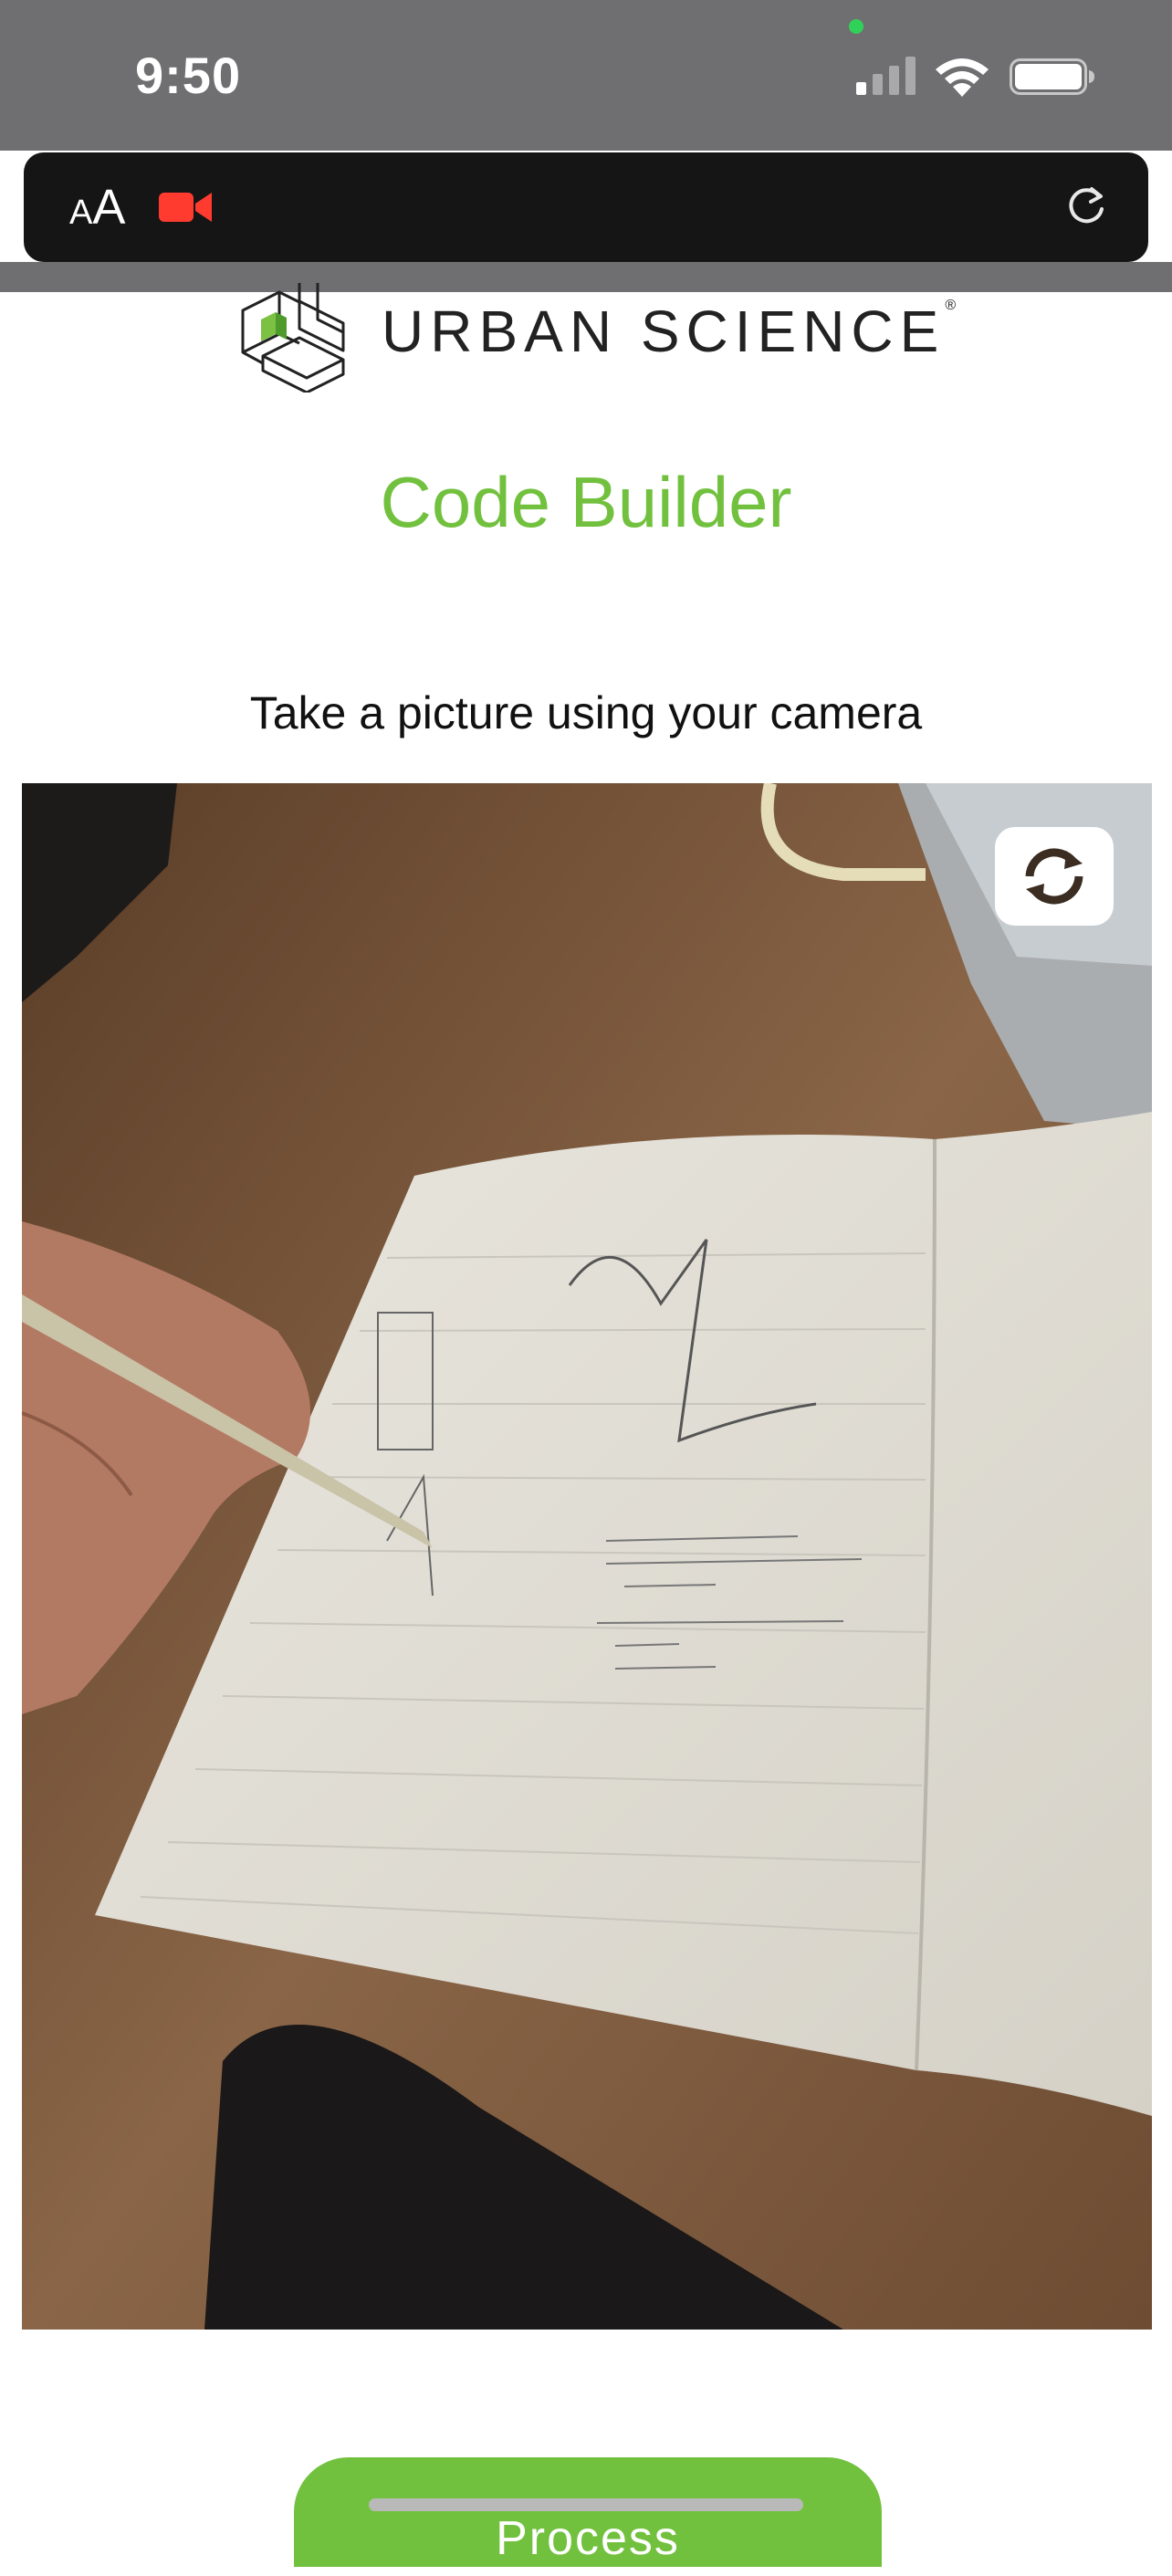  Describe the element at coordinates (951, 305) in the screenshot. I see `registered-mark: ®` at that location.